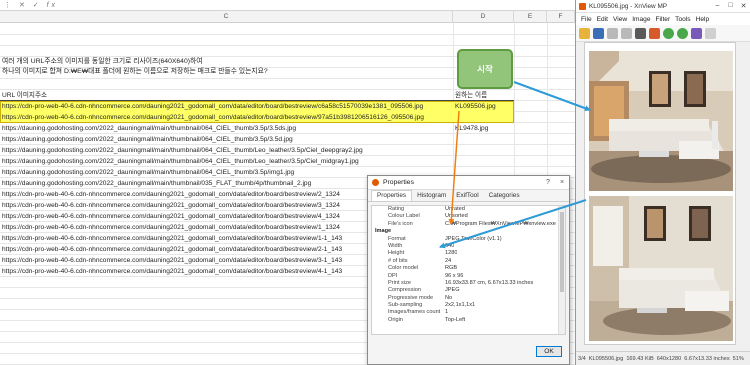 The image size is (750, 365). Describe the element at coordinates (586, 19) in the screenshot. I see `menu-file: File` at that location.